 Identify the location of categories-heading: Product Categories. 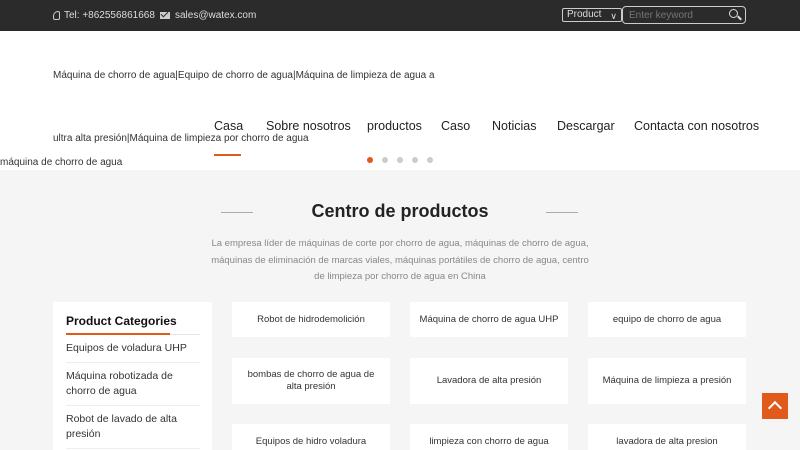
(133, 324).